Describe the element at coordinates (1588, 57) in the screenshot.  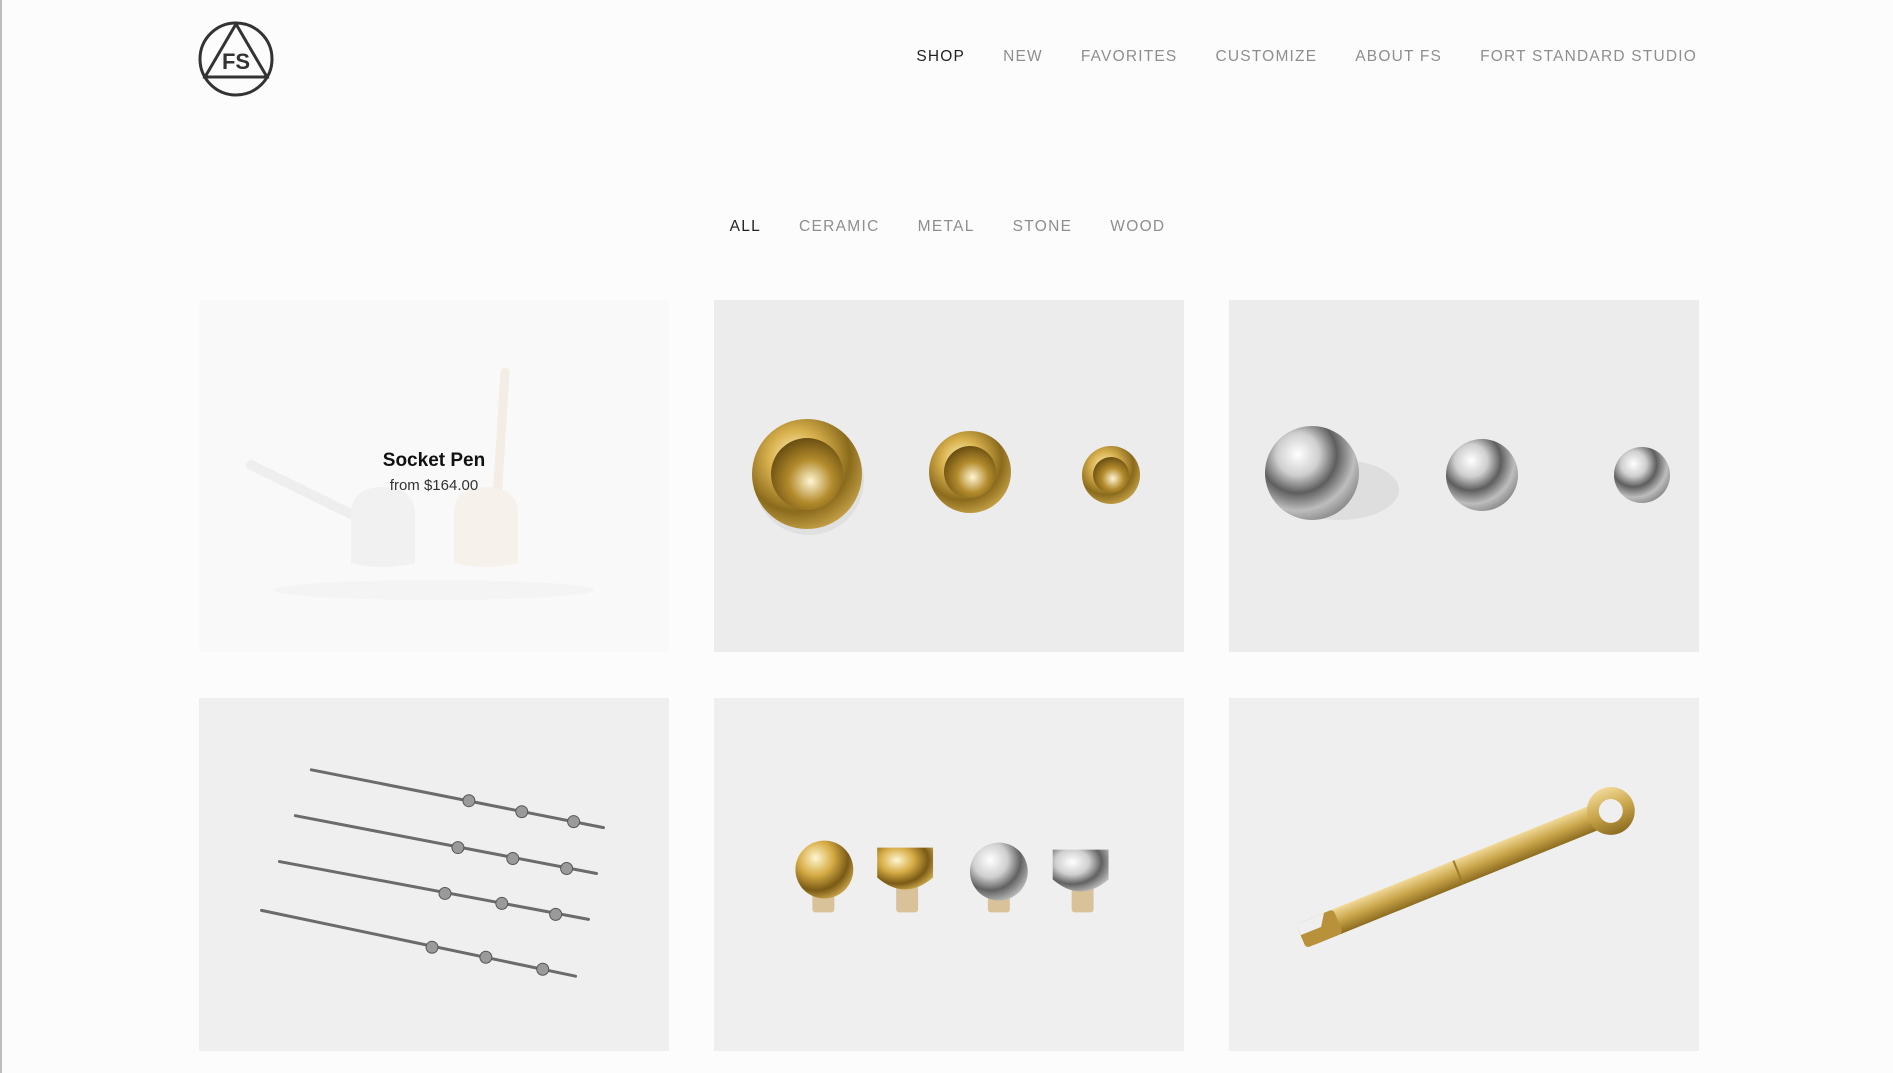
I see `nav-fort-standard-studio: FORT STANDARD STUDIO` at that location.